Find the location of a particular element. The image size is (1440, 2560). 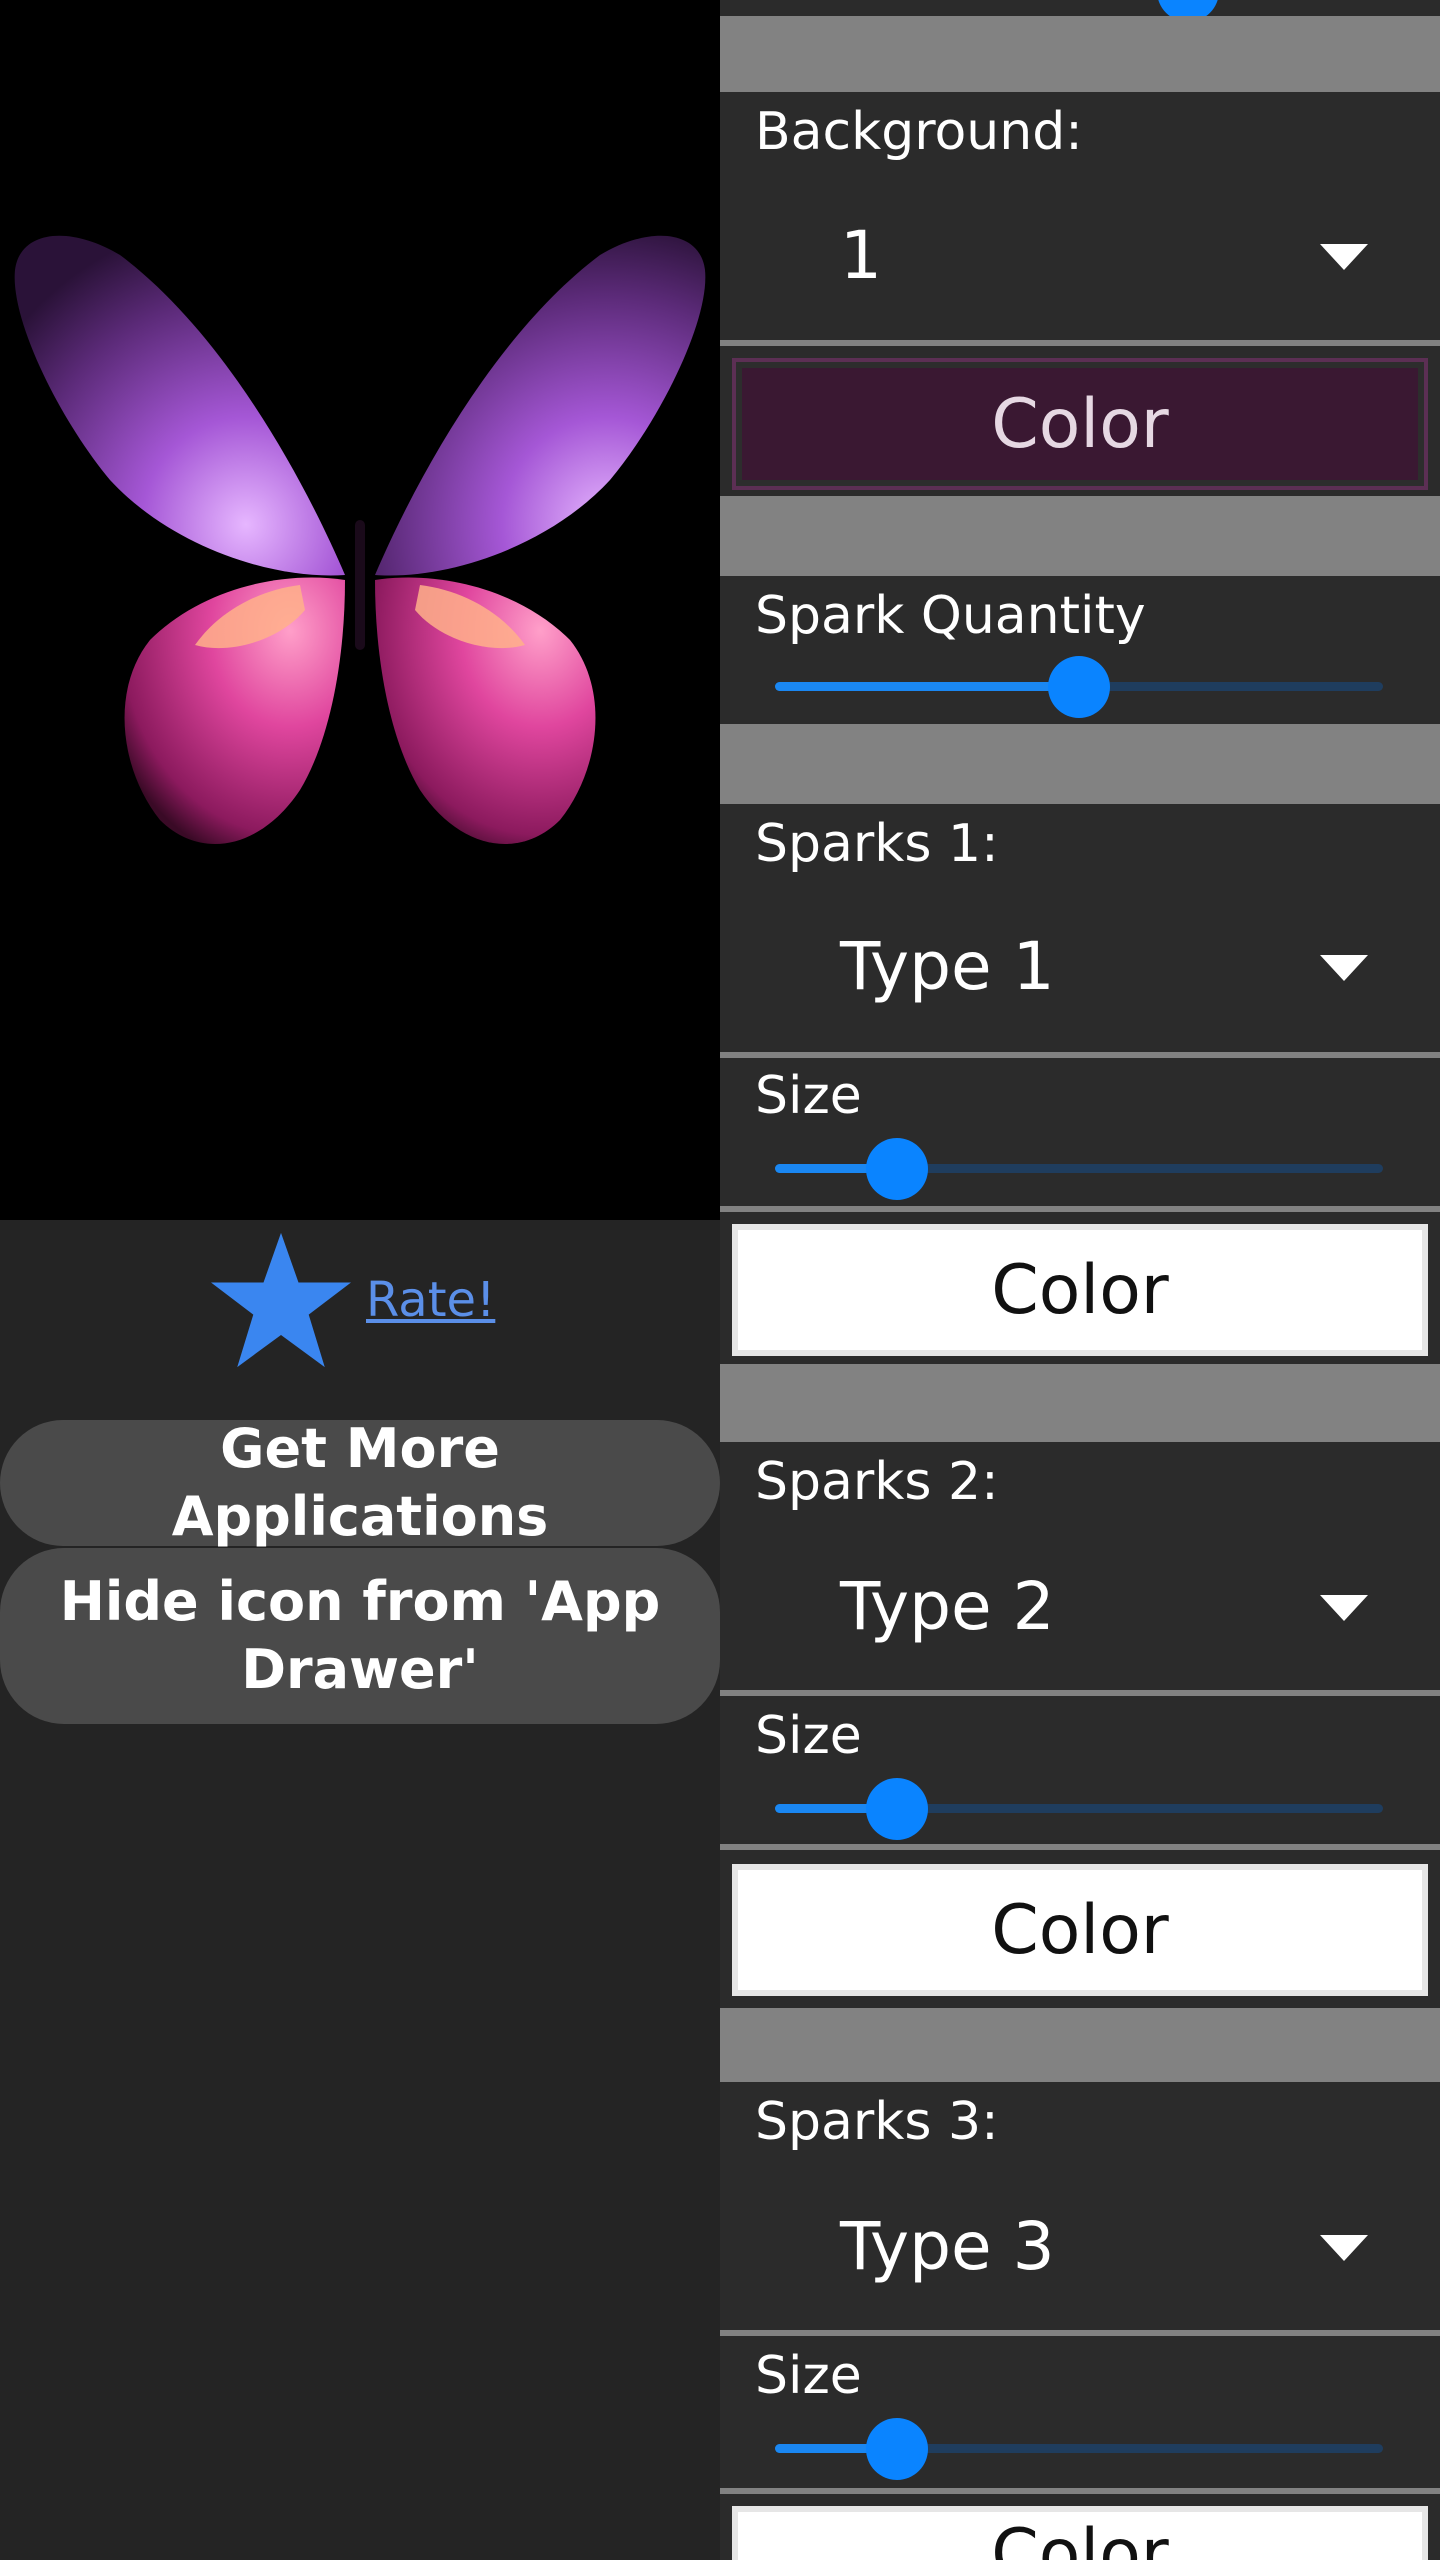

sparks-2-dropdown: Type 2 is located at coordinates (1080, 1605).